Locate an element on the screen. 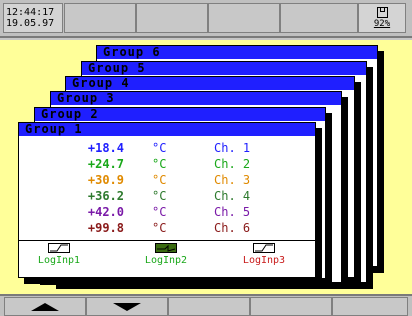  channel-value: +30.9 is located at coordinates (105, 180).